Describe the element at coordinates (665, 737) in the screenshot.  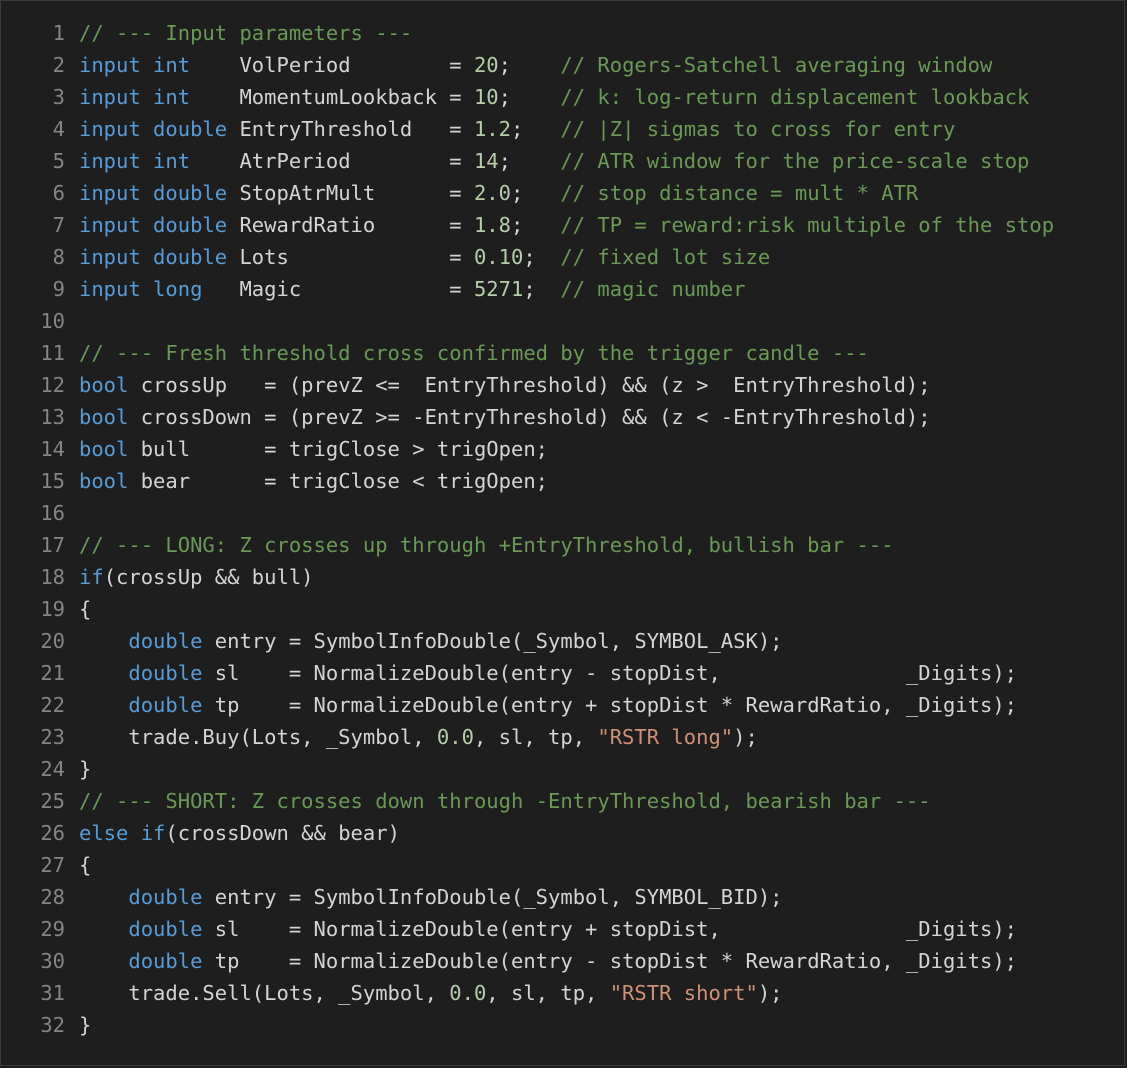
I see `string-token: "RSTR long"` at that location.